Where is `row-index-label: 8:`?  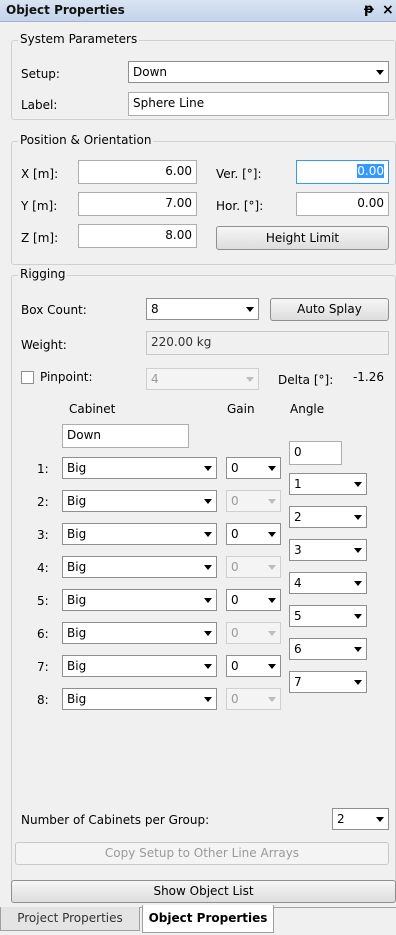 row-index-label: 8: is located at coordinates (43, 700).